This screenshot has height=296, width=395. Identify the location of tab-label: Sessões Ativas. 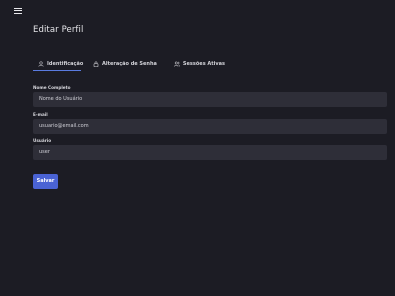
(203, 64).